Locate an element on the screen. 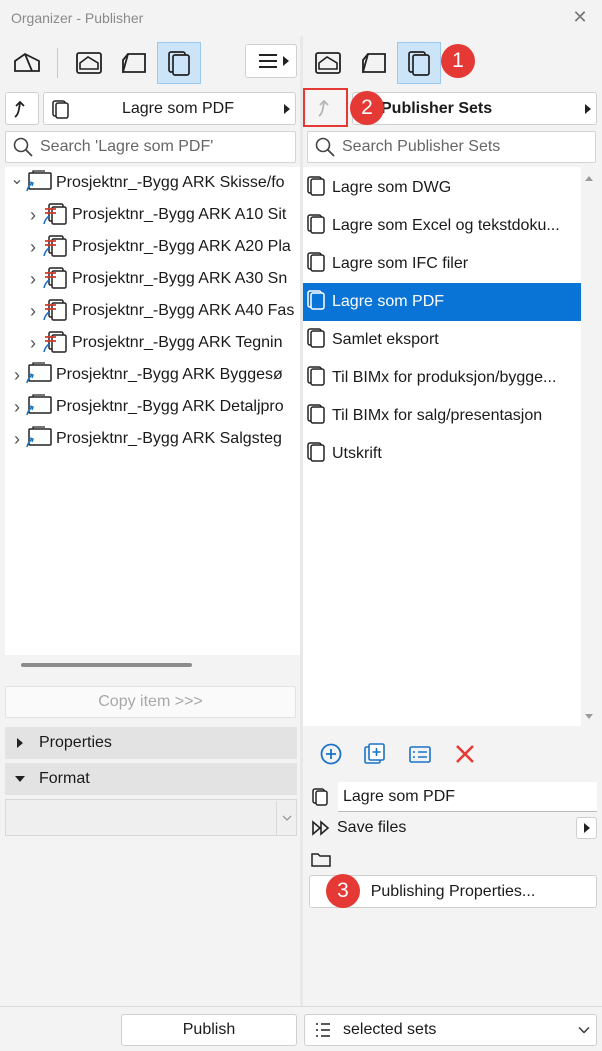 The image size is (602, 1051). toolbar-divider is located at coordinates (57, 63).